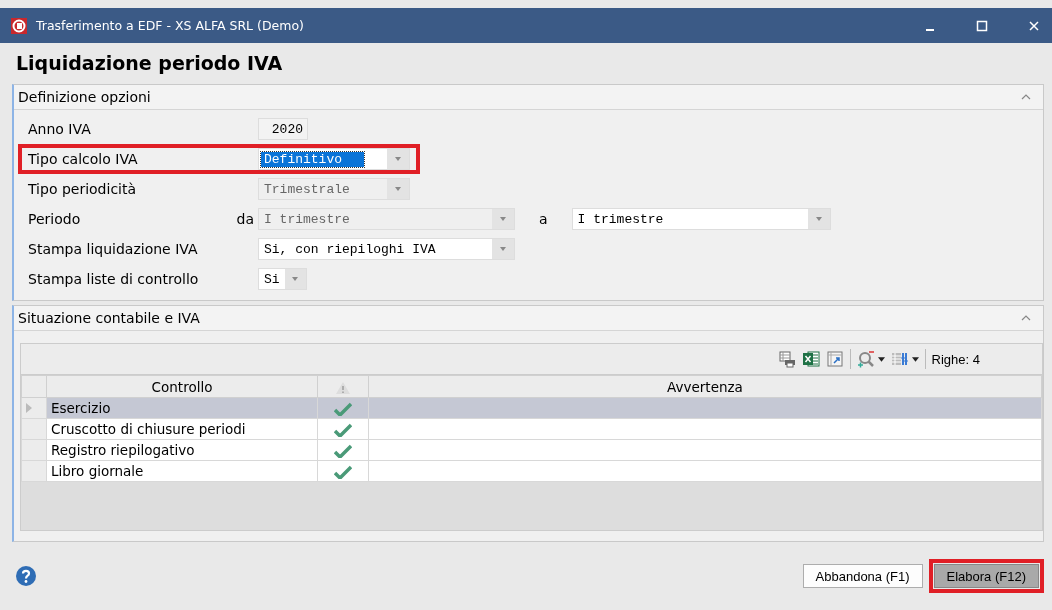 The height and width of the screenshot is (610, 1052). What do you see at coordinates (182, 471) in the screenshot?
I see `table-cell: Libro giornale` at bounding box center [182, 471].